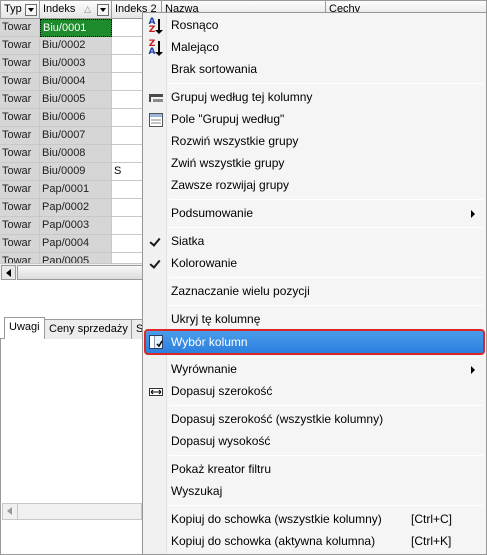  I want to click on menu-item-label: Malejąco, so click(195, 47).